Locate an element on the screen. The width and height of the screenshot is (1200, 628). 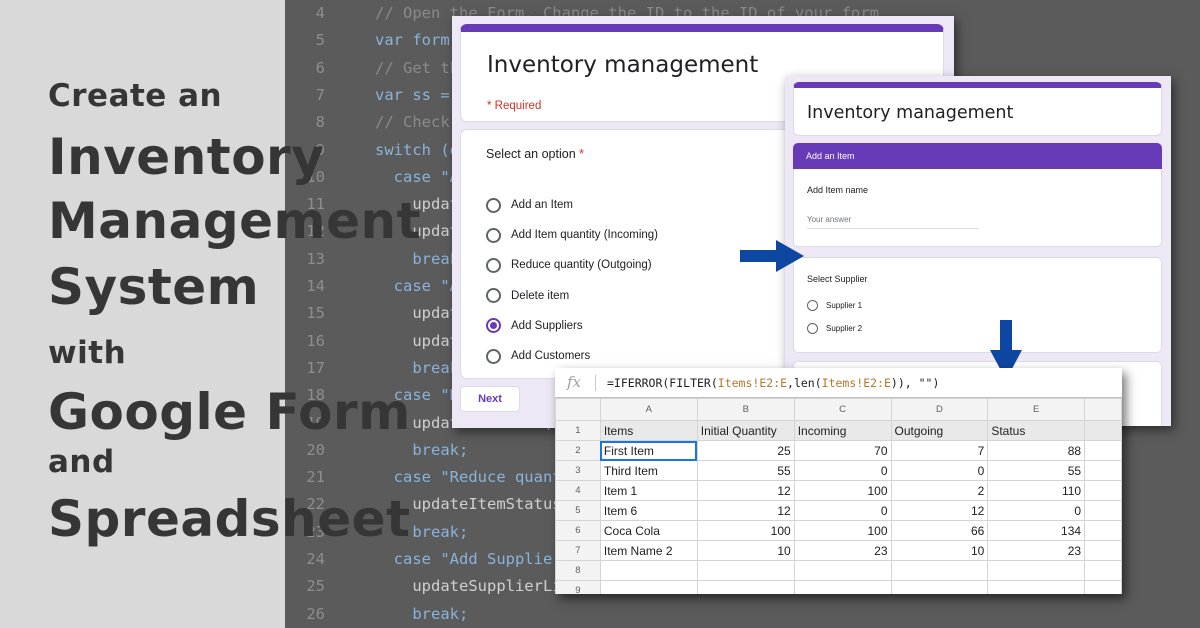
row-header: 8 is located at coordinates (578, 570).